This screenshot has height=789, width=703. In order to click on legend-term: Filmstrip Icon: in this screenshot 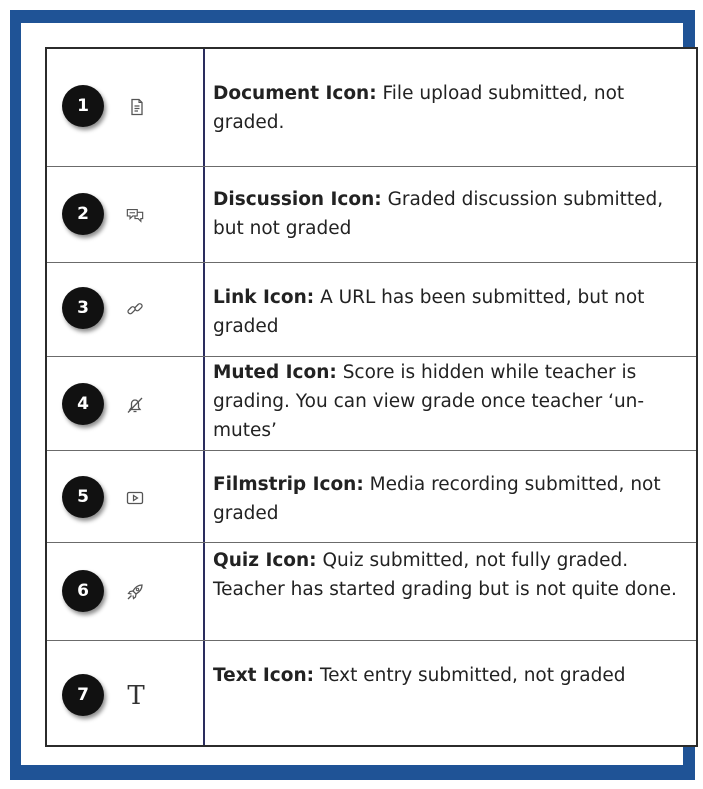, I will do `click(288, 484)`.